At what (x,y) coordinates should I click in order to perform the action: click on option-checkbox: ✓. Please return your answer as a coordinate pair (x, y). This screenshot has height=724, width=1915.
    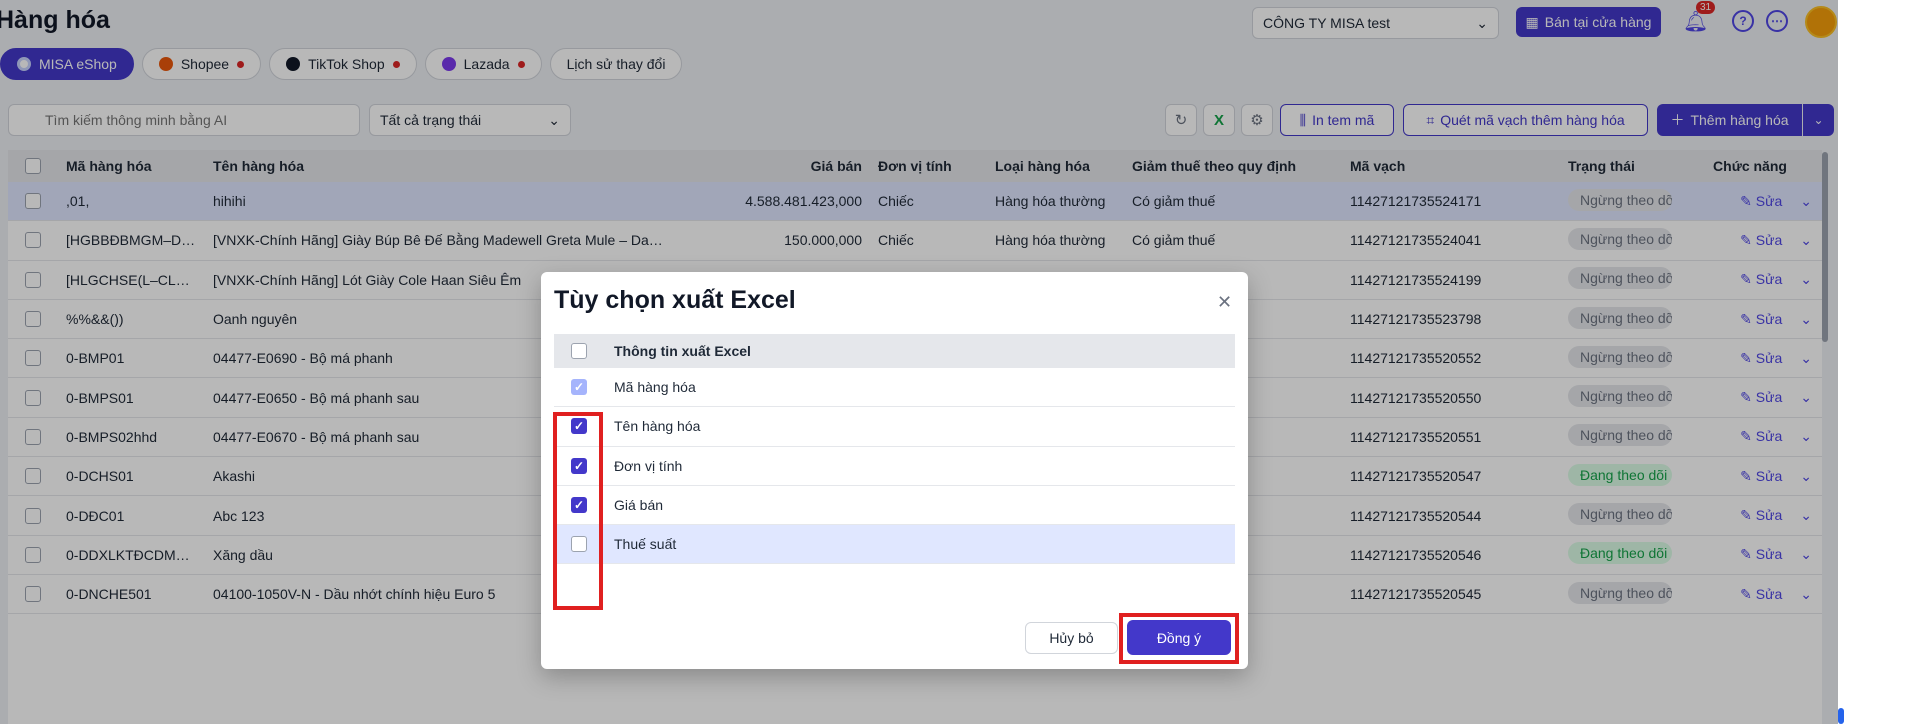
    Looking at the image, I should click on (579, 387).